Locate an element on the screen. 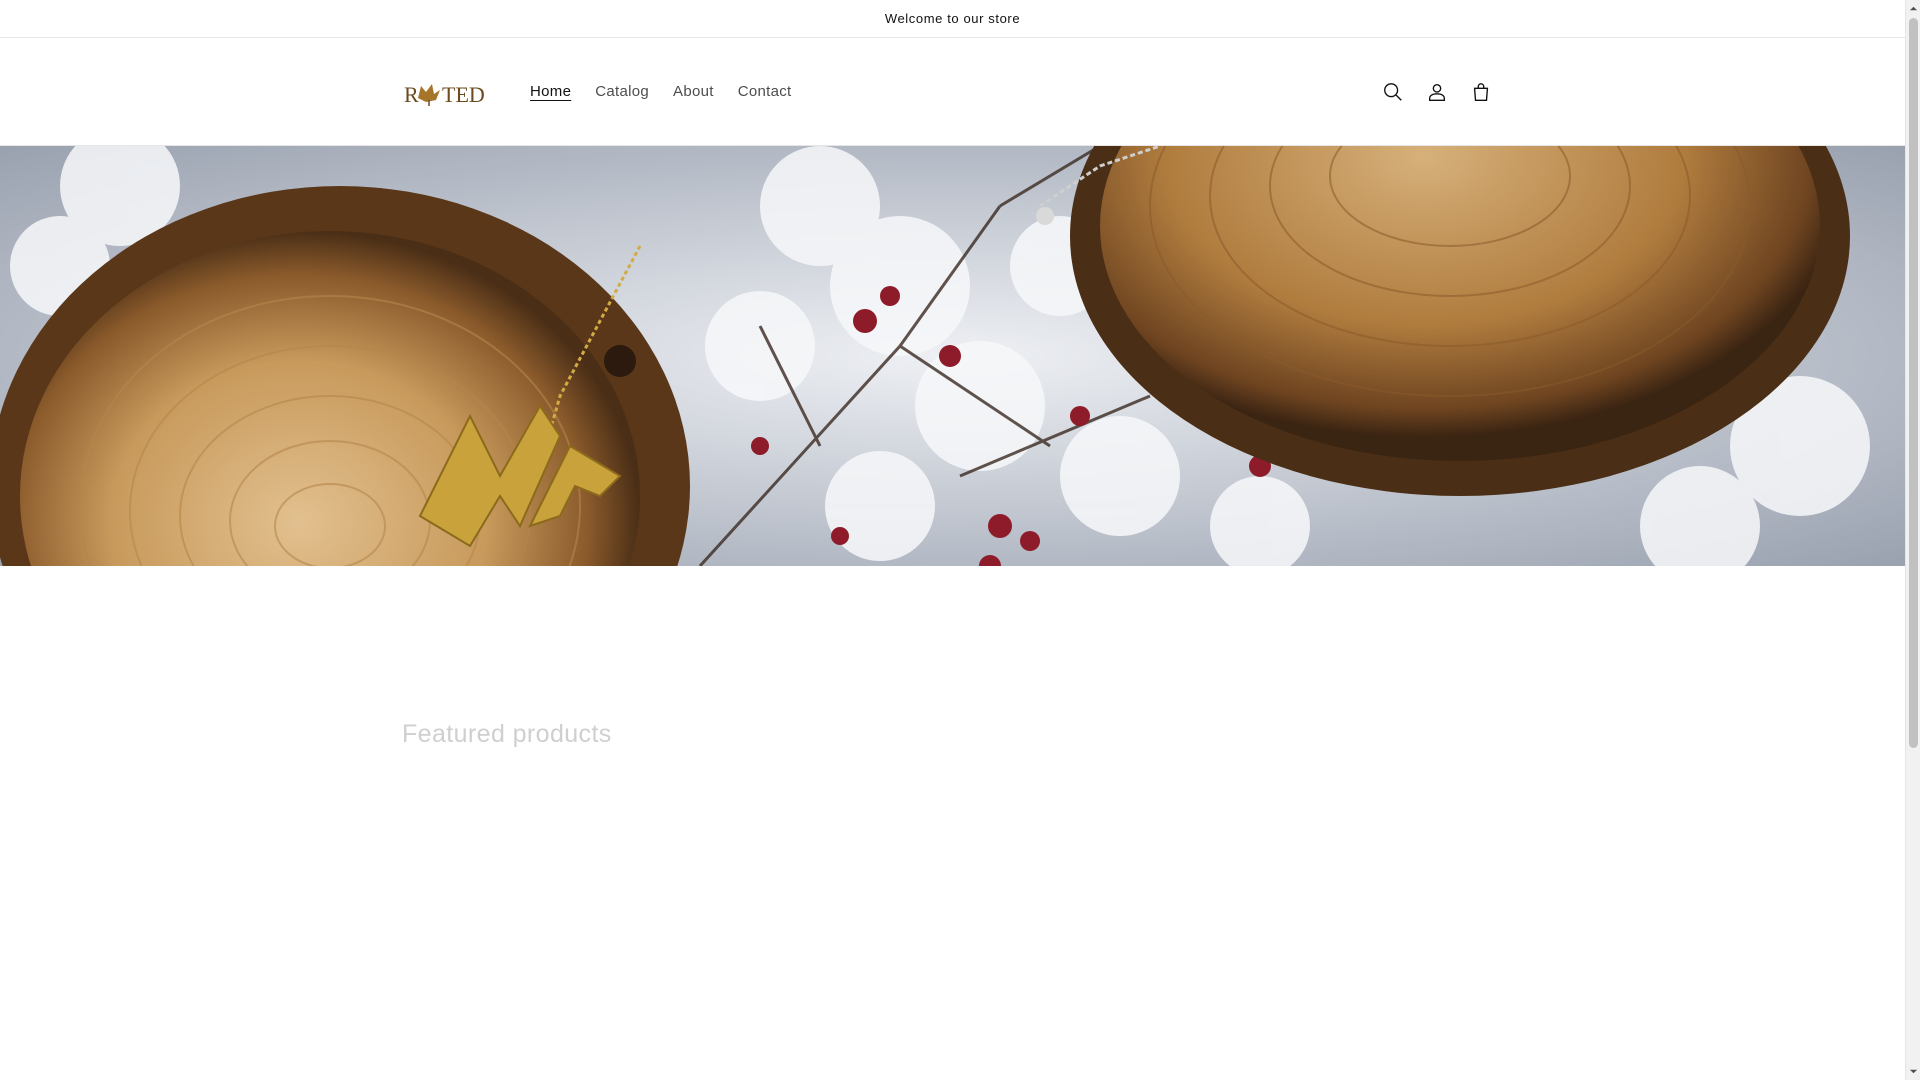 This screenshot has height=1080, width=1920. scroll-down-icon is located at coordinates (1913, 1071).